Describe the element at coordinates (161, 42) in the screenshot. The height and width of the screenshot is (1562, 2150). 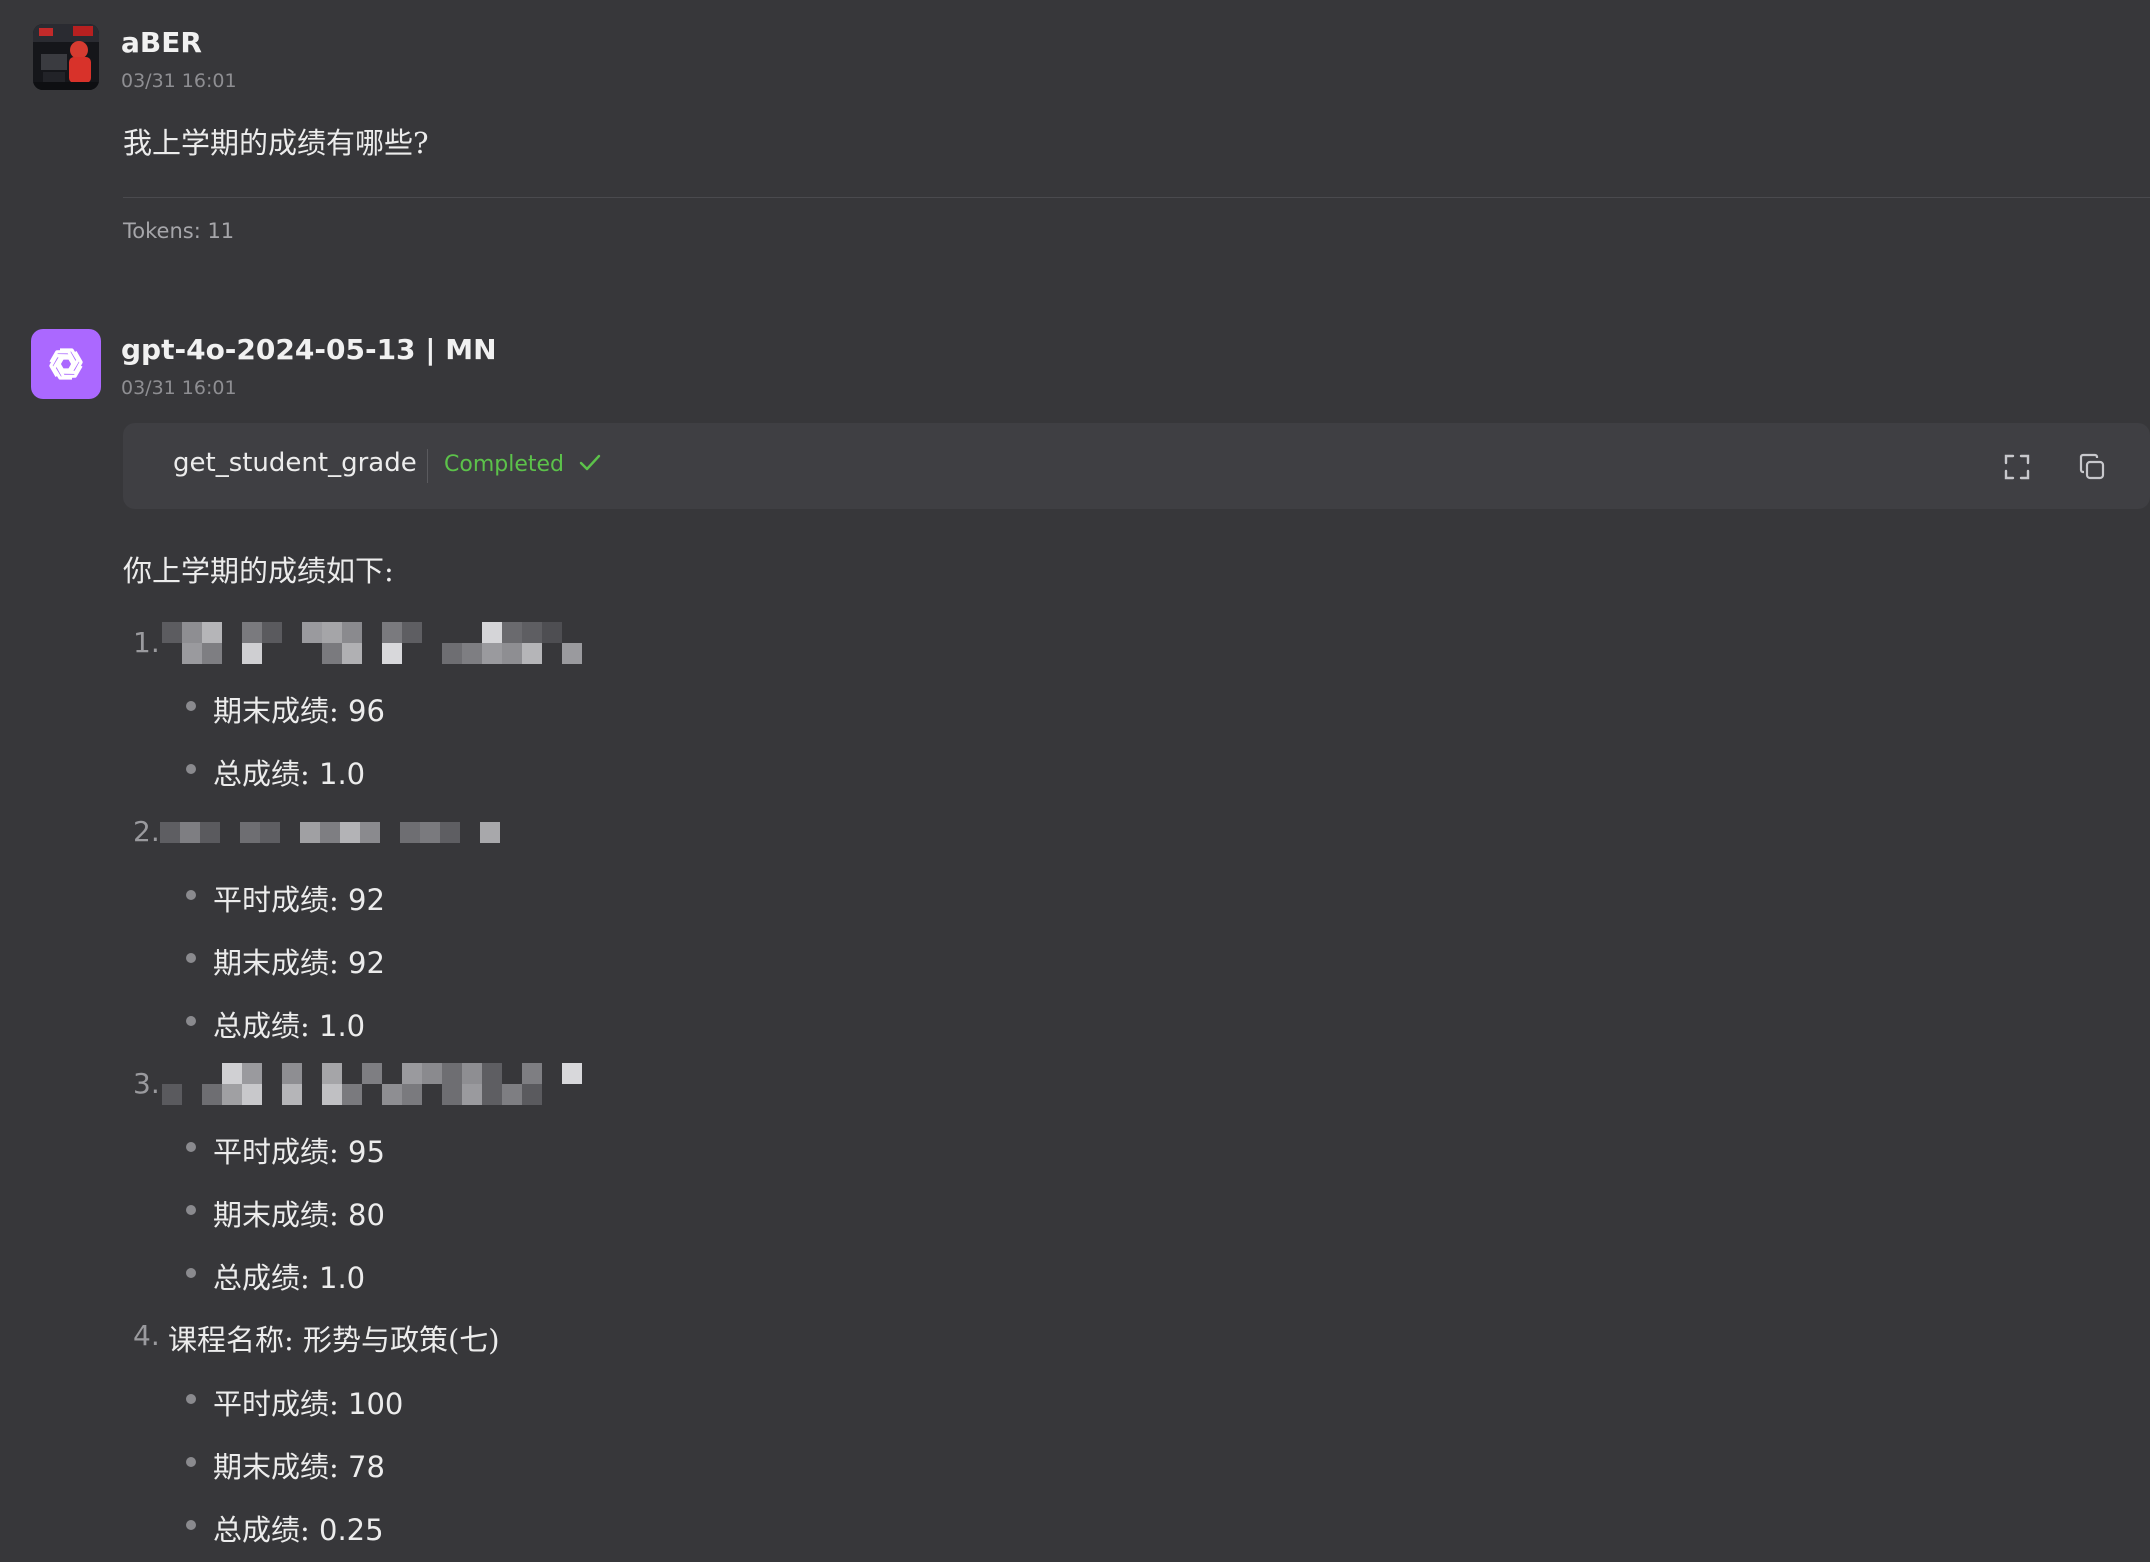
I see `user-name: aBER` at that location.